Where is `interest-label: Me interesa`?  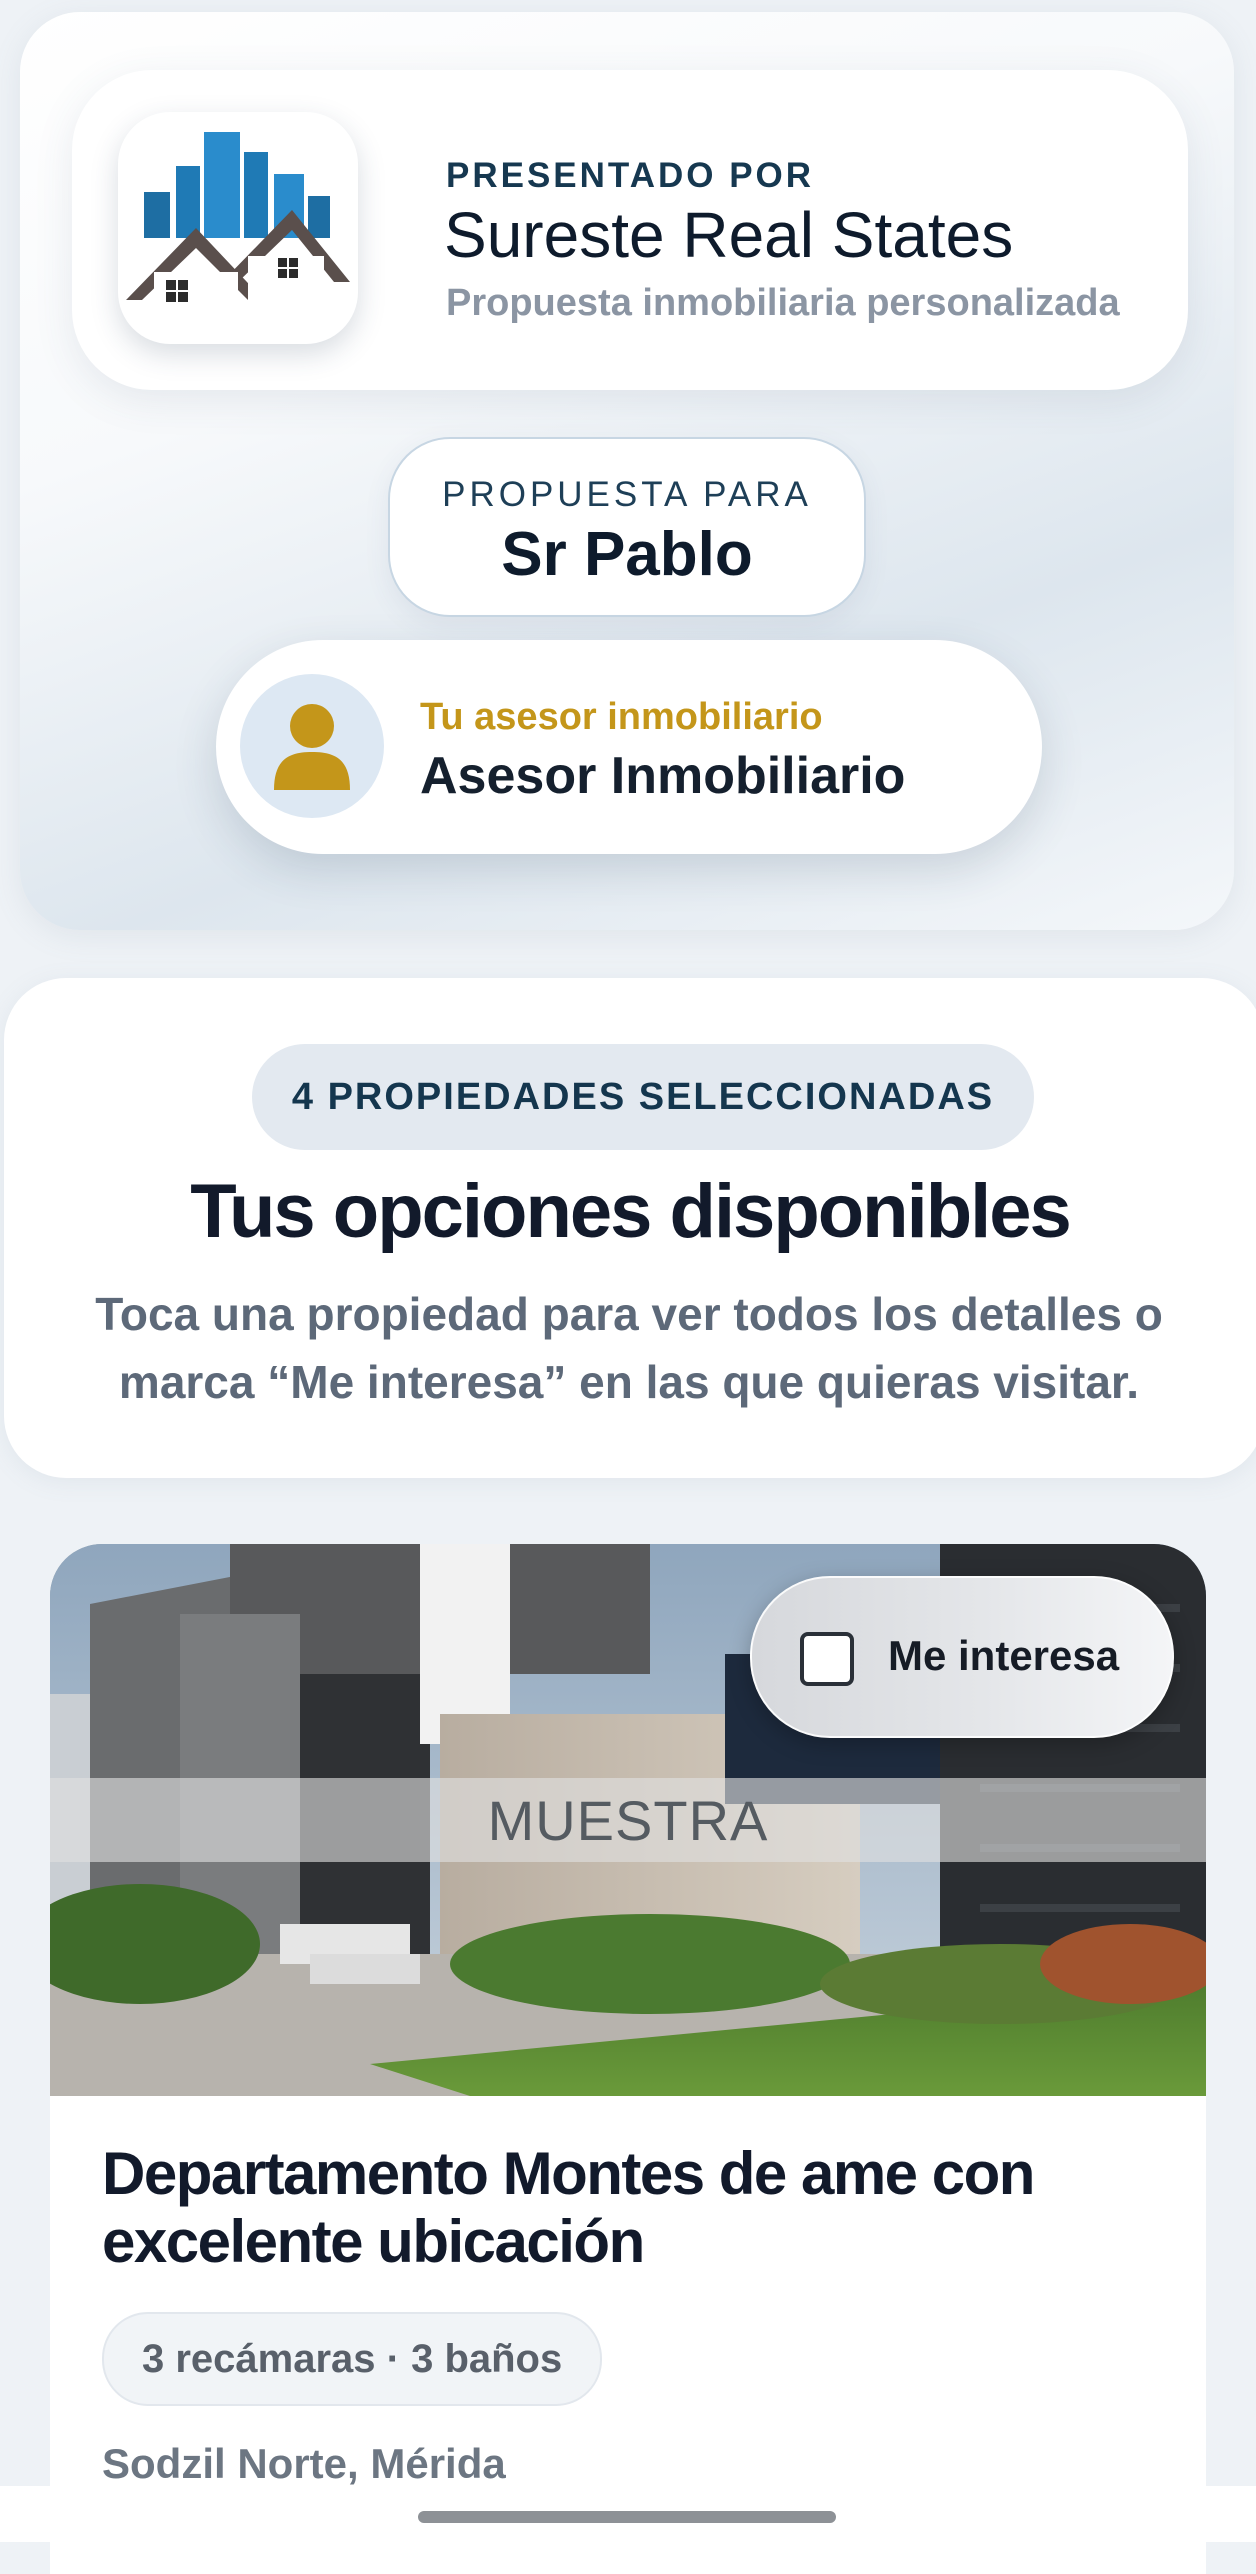
interest-label: Me interesa is located at coordinates (1004, 1655).